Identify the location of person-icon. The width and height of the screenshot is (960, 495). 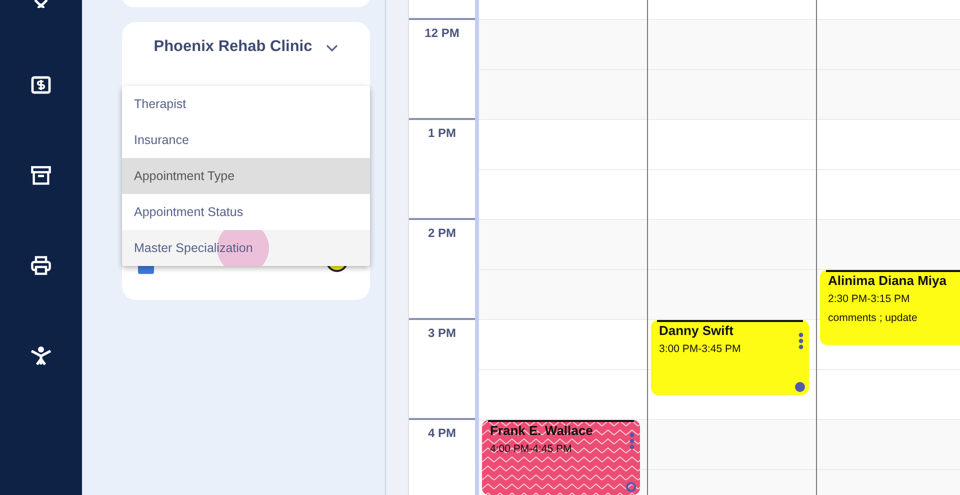
(41, 355).